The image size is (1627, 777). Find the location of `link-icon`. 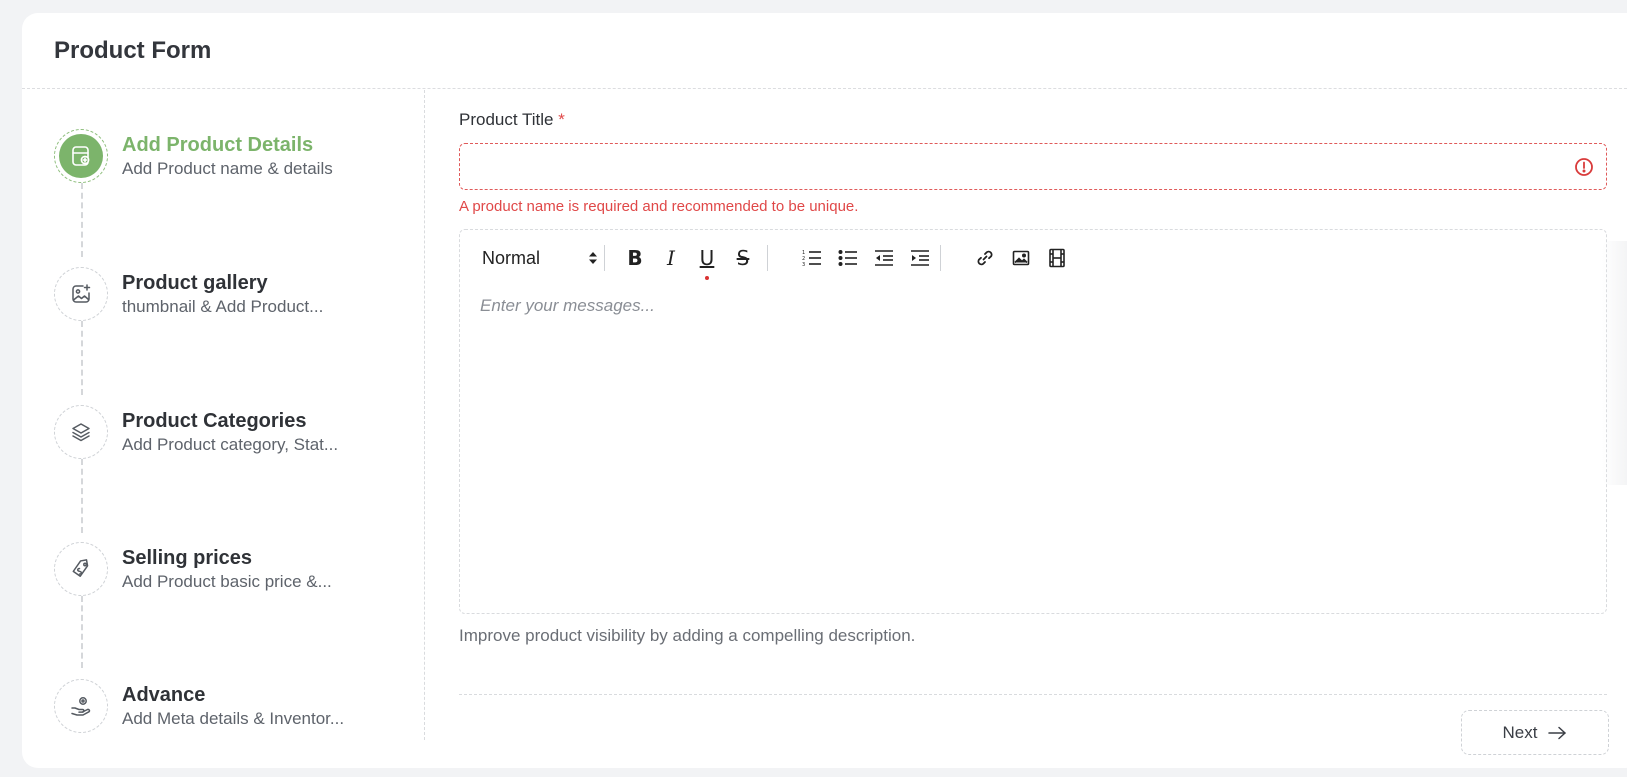

link-icon is located at coordinates (985, 258).